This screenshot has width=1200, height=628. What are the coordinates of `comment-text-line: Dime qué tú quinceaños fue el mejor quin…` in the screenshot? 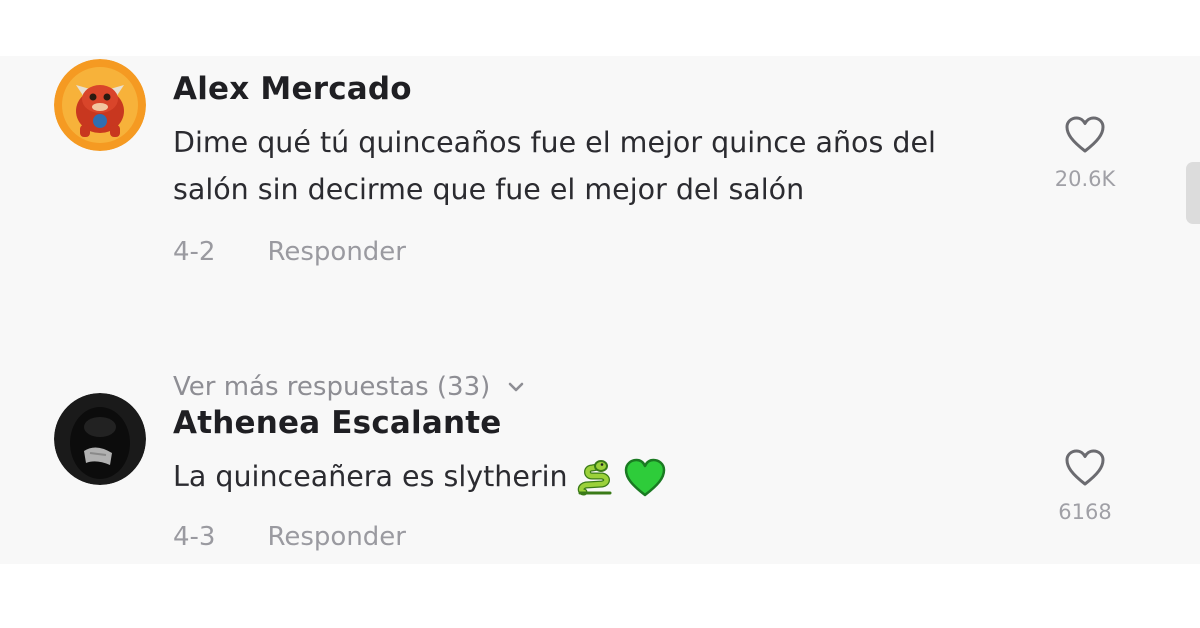 It's located at (554, 142).